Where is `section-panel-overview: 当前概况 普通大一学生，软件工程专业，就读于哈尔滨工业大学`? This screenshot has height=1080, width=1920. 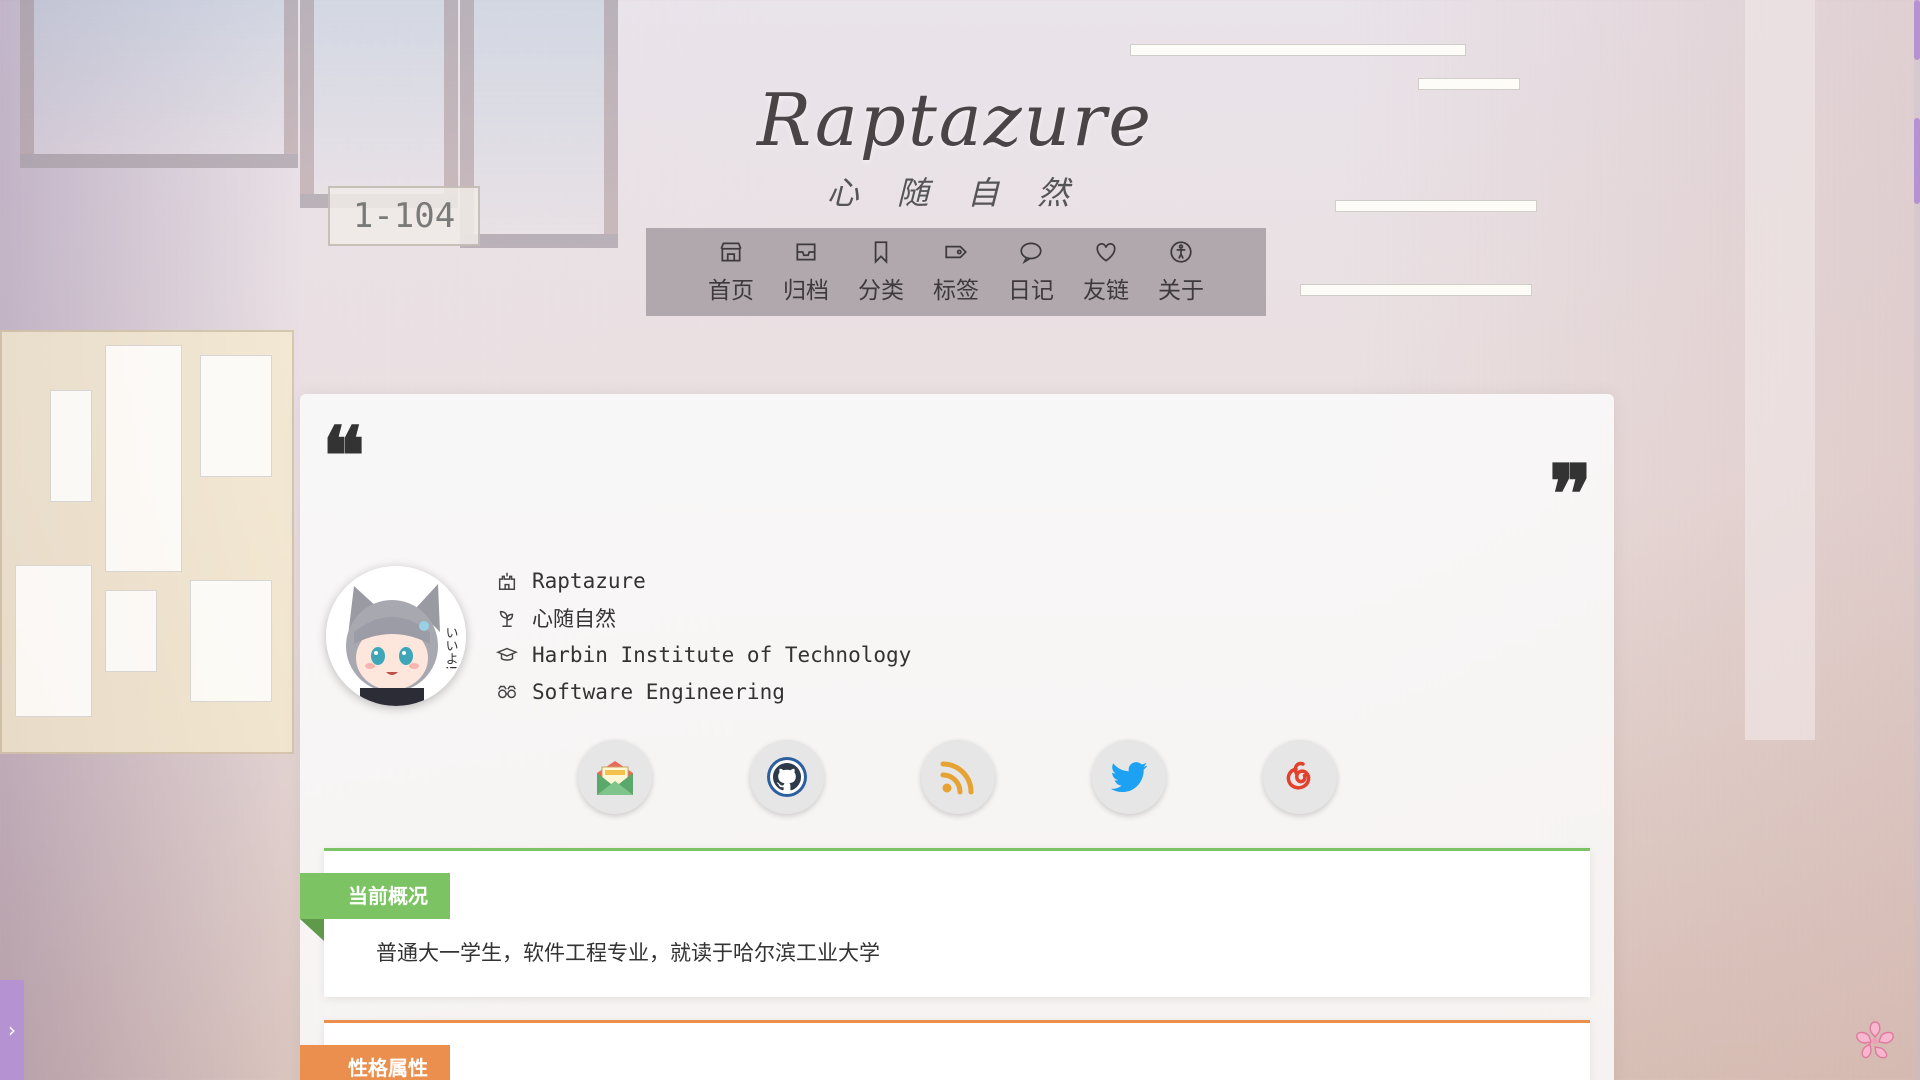
section-panel-overview: 当前概况 普通大一学生，软件工程专业，就读于哈尔滨工业大学 is located at coordinates (945, 922).